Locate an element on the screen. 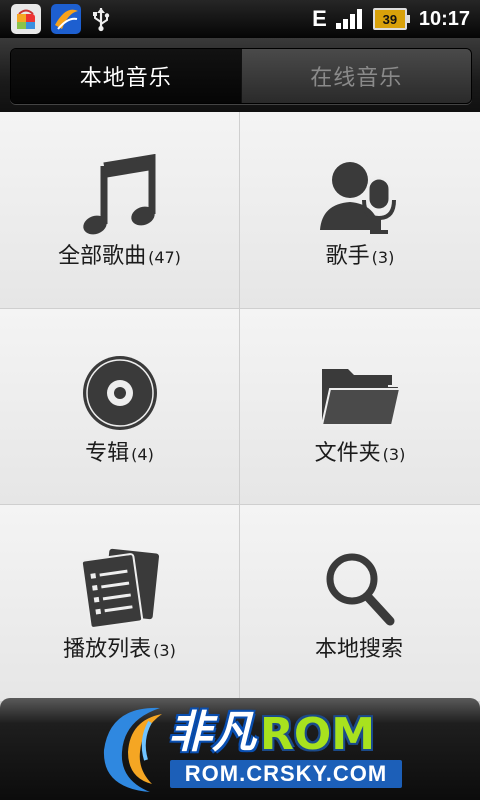 The height and width of the screenshot is (800, 480). signal-strength-icon is located at coordinates (348, 19).